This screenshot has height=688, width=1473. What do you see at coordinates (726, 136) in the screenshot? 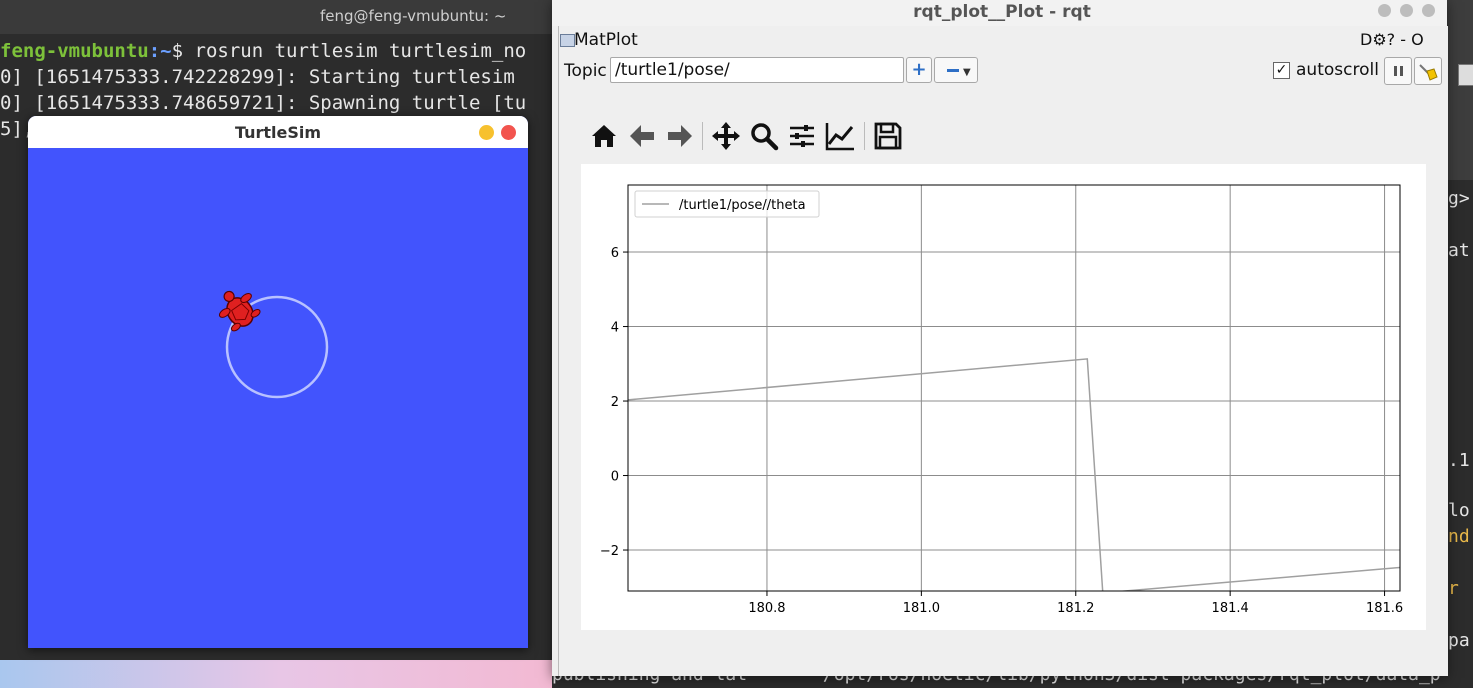
I see `pan-icon` at bounding box center [726, 136].